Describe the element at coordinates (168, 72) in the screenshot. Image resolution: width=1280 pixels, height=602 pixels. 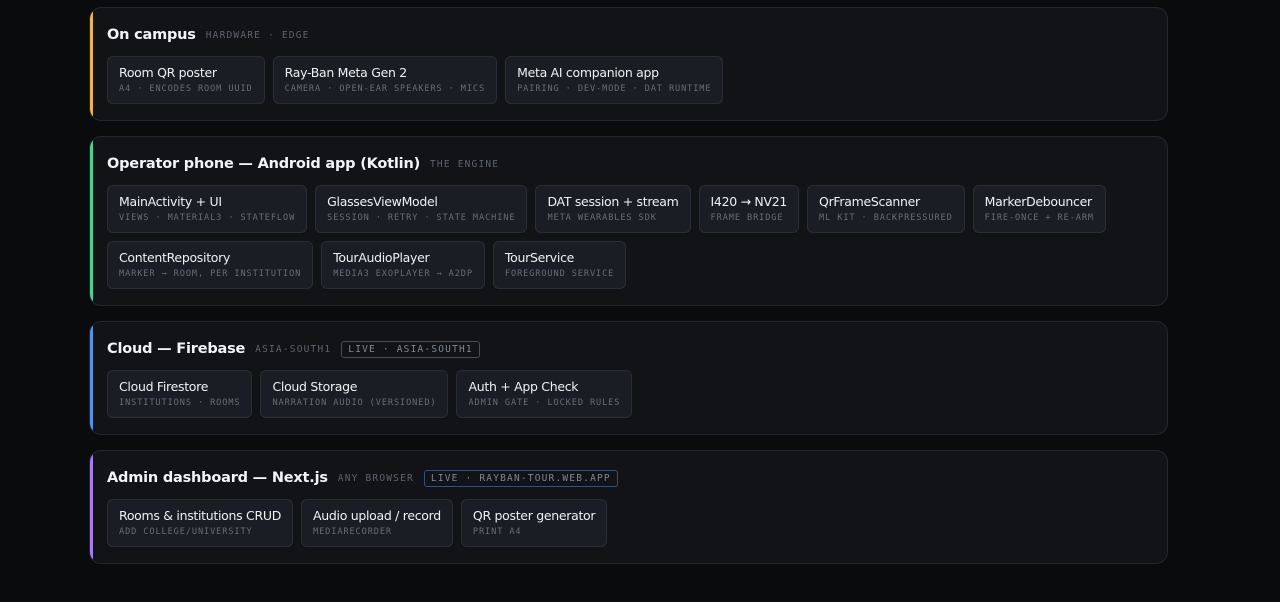
I see `component-title: Room QR poster` at that location.